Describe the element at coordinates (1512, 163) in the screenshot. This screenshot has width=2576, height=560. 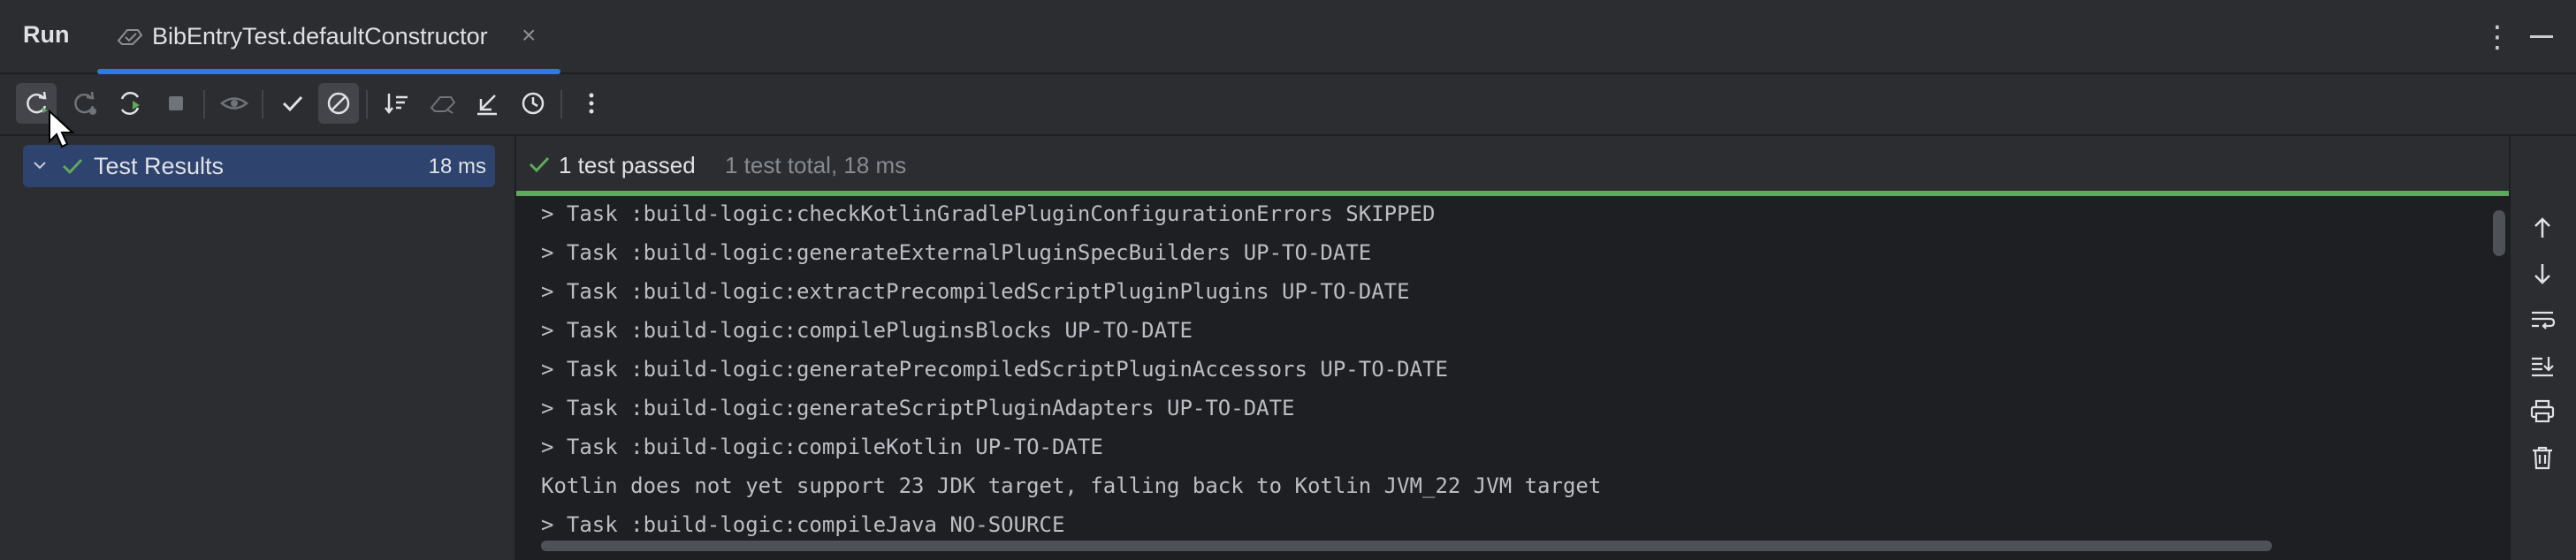
I see `test-status-bar: 1 test passed 1 test total, 18 ms` at that location.